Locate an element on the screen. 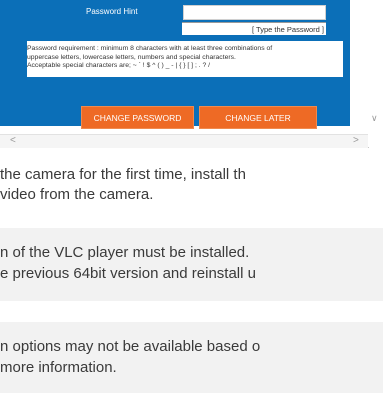 The image size is (383, 393). password-hint-label: Password Hint is located at coordinates (112, 11).